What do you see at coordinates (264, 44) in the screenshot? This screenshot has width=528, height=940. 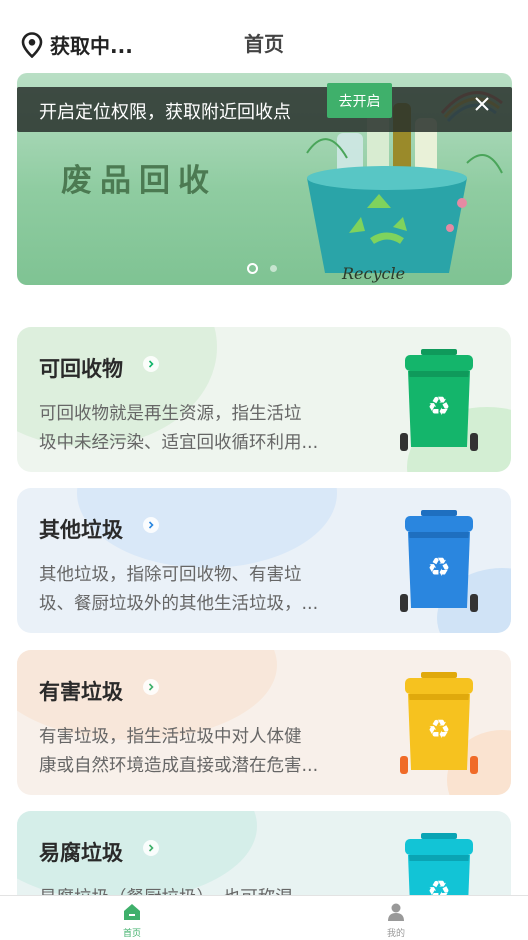 I see `page-title: 首页` at bounding box center [264, 44].